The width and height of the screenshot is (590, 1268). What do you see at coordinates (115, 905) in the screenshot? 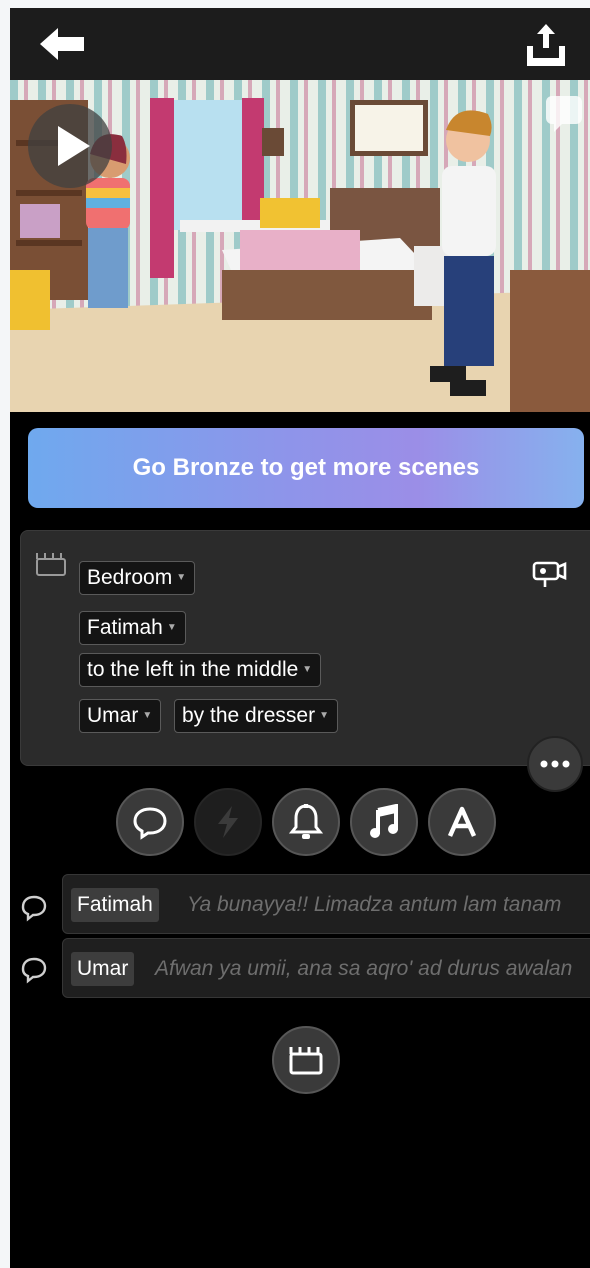
I see `dialogue-speaker: Fatimah` at bounding box center [115, 905].